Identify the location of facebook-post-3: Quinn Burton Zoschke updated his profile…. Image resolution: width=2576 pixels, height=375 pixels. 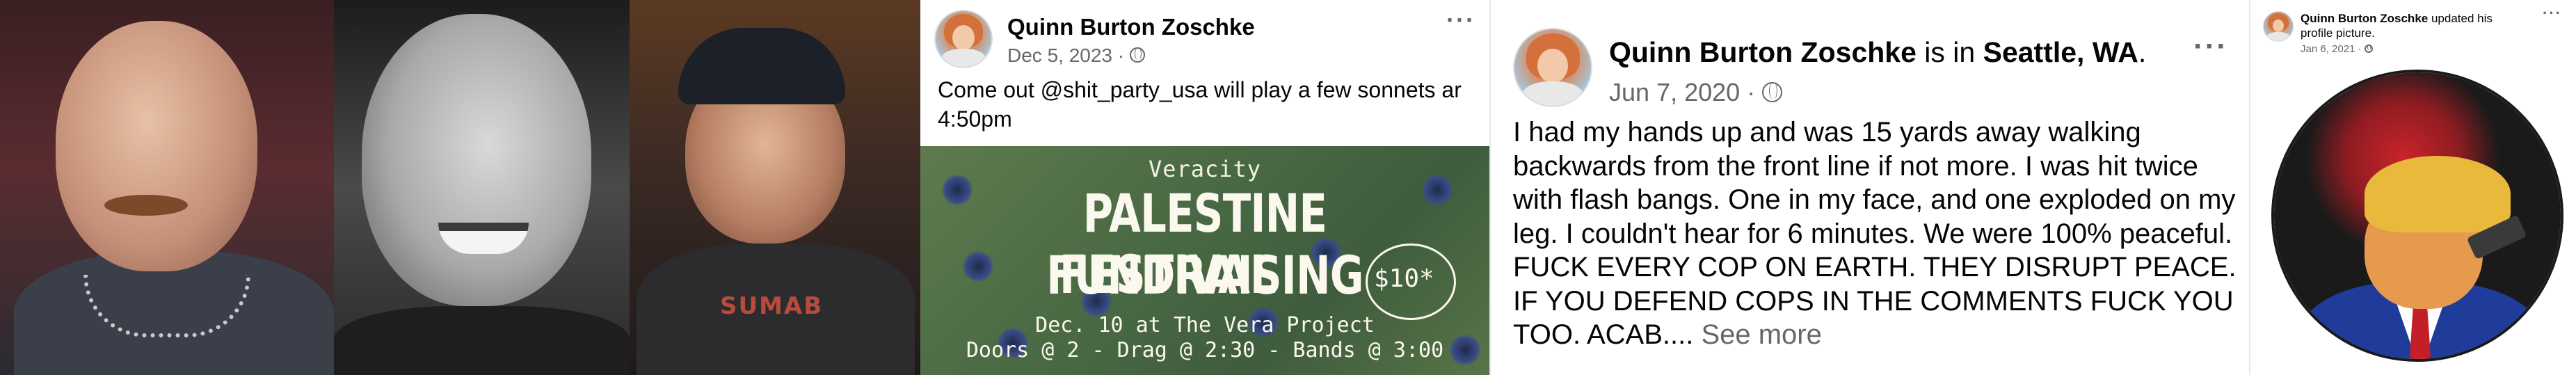
(2412, 187).